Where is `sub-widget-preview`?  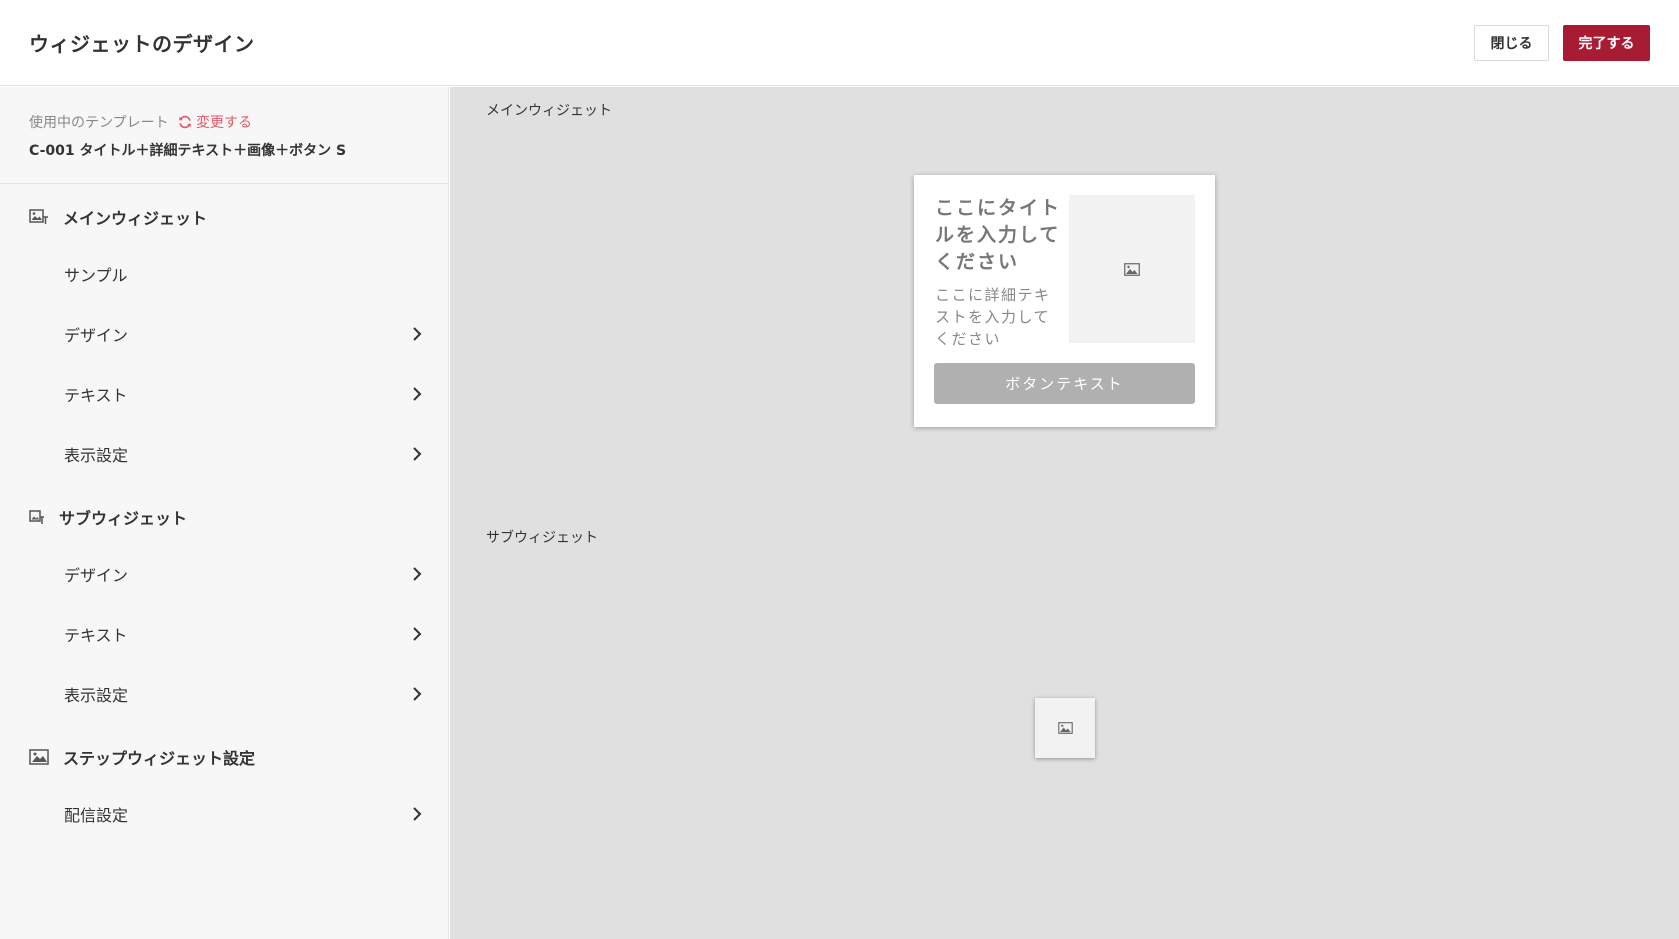 sub-widget-preview is located at coordinates (1065, 728).